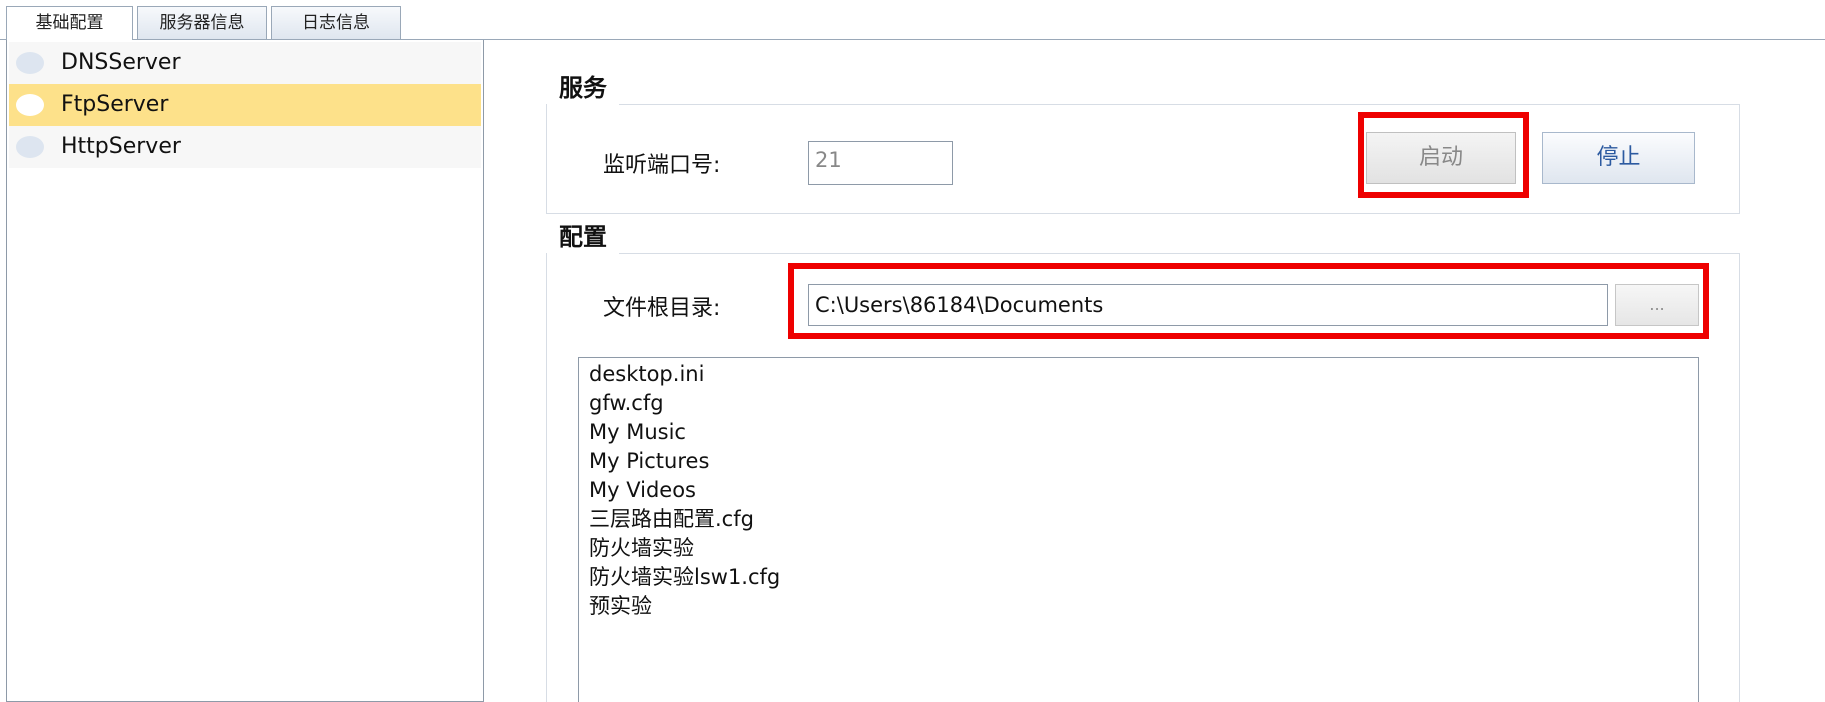 This screenshot has width=1825, height=702. I want to click on list-item: My Videos, so click(642, 490).